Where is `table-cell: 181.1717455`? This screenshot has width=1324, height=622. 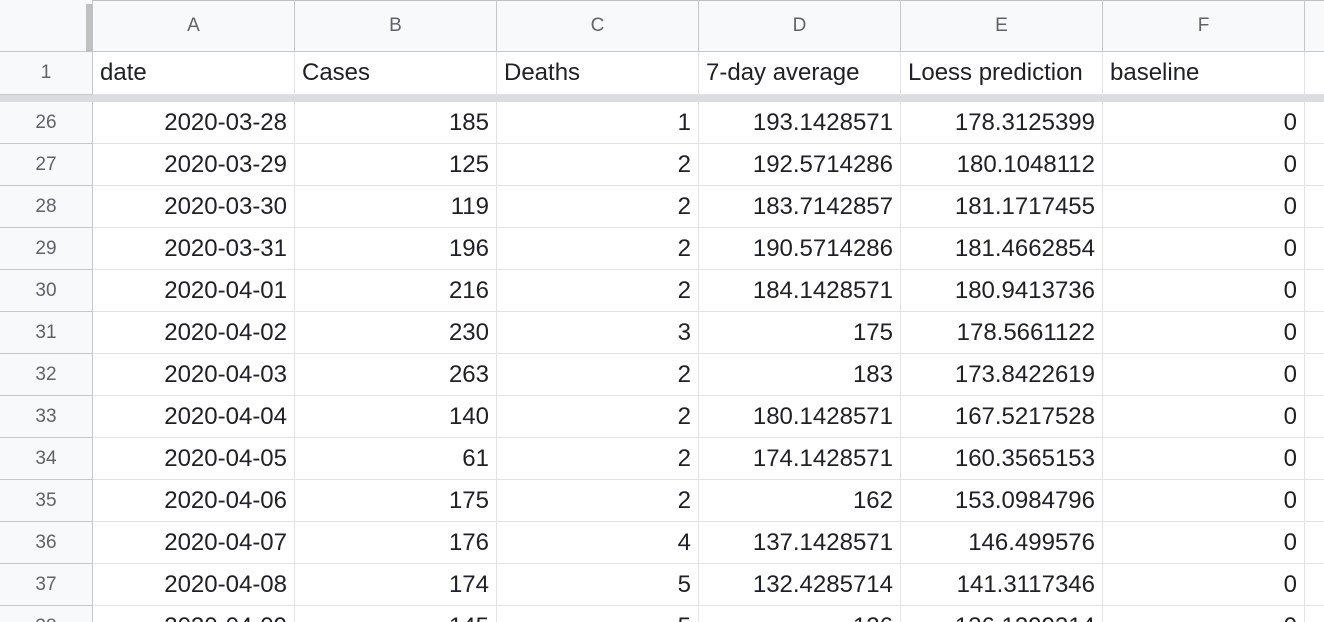
table-cell: 181.1717455 is located at coordinates (1002, 207).